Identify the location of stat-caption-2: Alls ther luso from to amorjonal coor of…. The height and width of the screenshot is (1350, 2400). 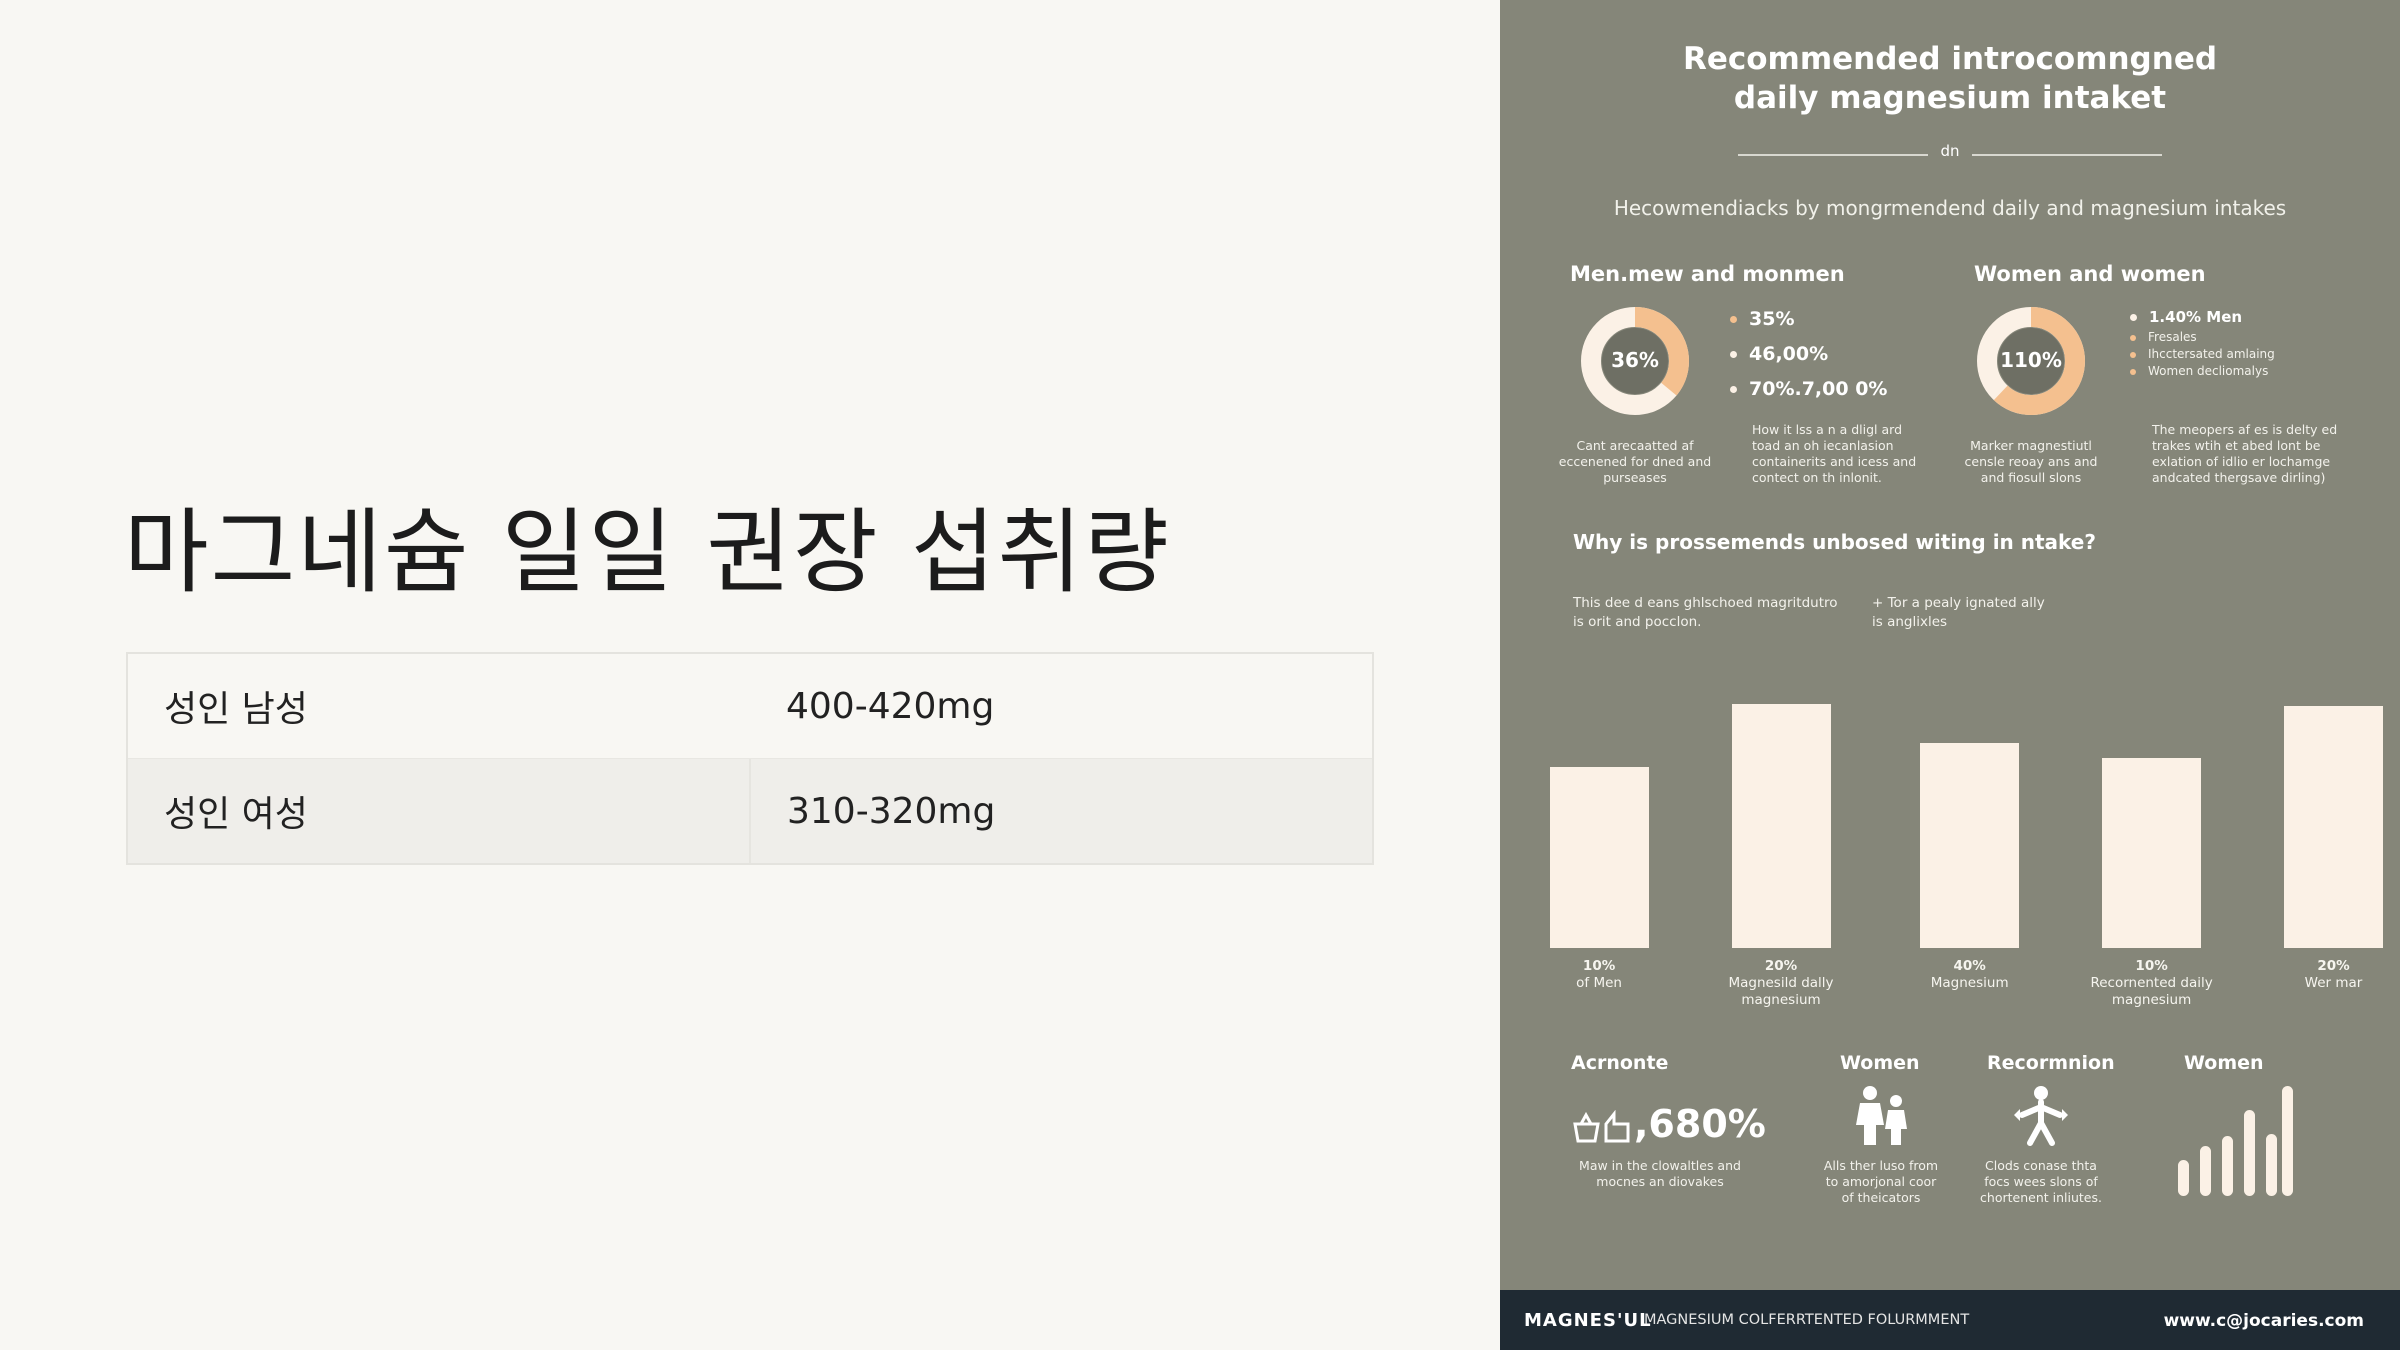
(1881, 1181).